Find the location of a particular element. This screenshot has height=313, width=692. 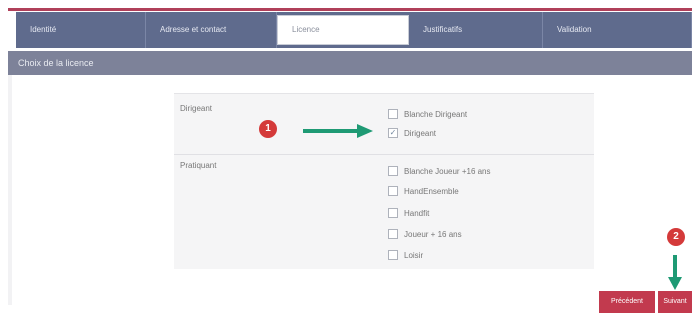

arrow-right-icon is located at coordinates (338, 131).